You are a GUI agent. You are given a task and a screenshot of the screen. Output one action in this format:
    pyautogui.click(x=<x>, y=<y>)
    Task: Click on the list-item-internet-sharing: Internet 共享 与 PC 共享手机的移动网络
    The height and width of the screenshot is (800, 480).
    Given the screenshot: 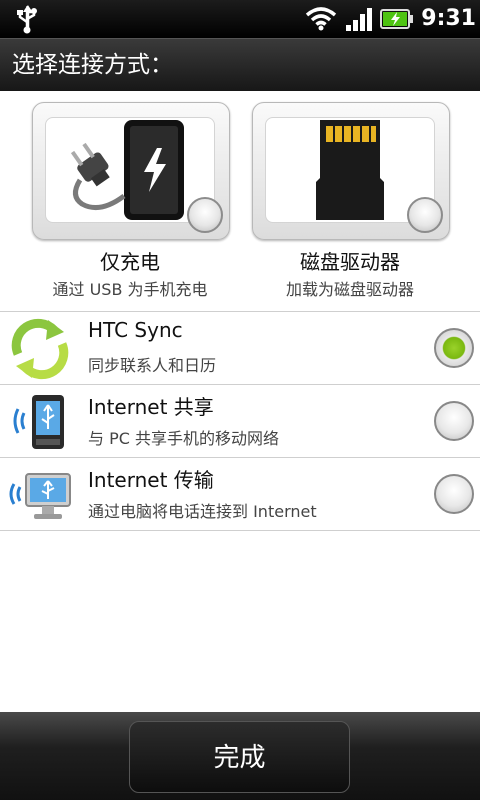 What is the action you would take?
    pyautogui.click(x=240, y=420)
    